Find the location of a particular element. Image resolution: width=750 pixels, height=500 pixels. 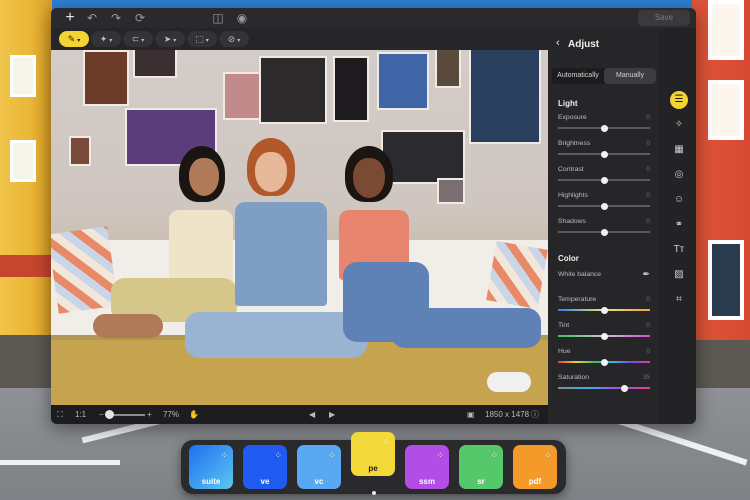

active-app-indicator is located at coordinates (374, 493).